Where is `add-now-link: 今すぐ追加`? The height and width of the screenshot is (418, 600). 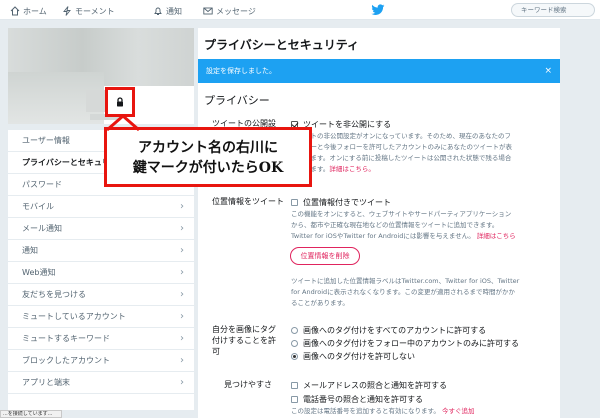 add-now-link: 今すぐ追加 is located at coordinates (458, 411).